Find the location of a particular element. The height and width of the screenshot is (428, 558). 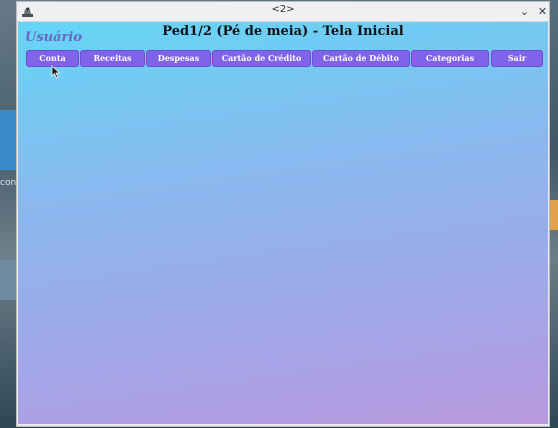

mouse-cursor-icon is located at coordinates (56, 72).